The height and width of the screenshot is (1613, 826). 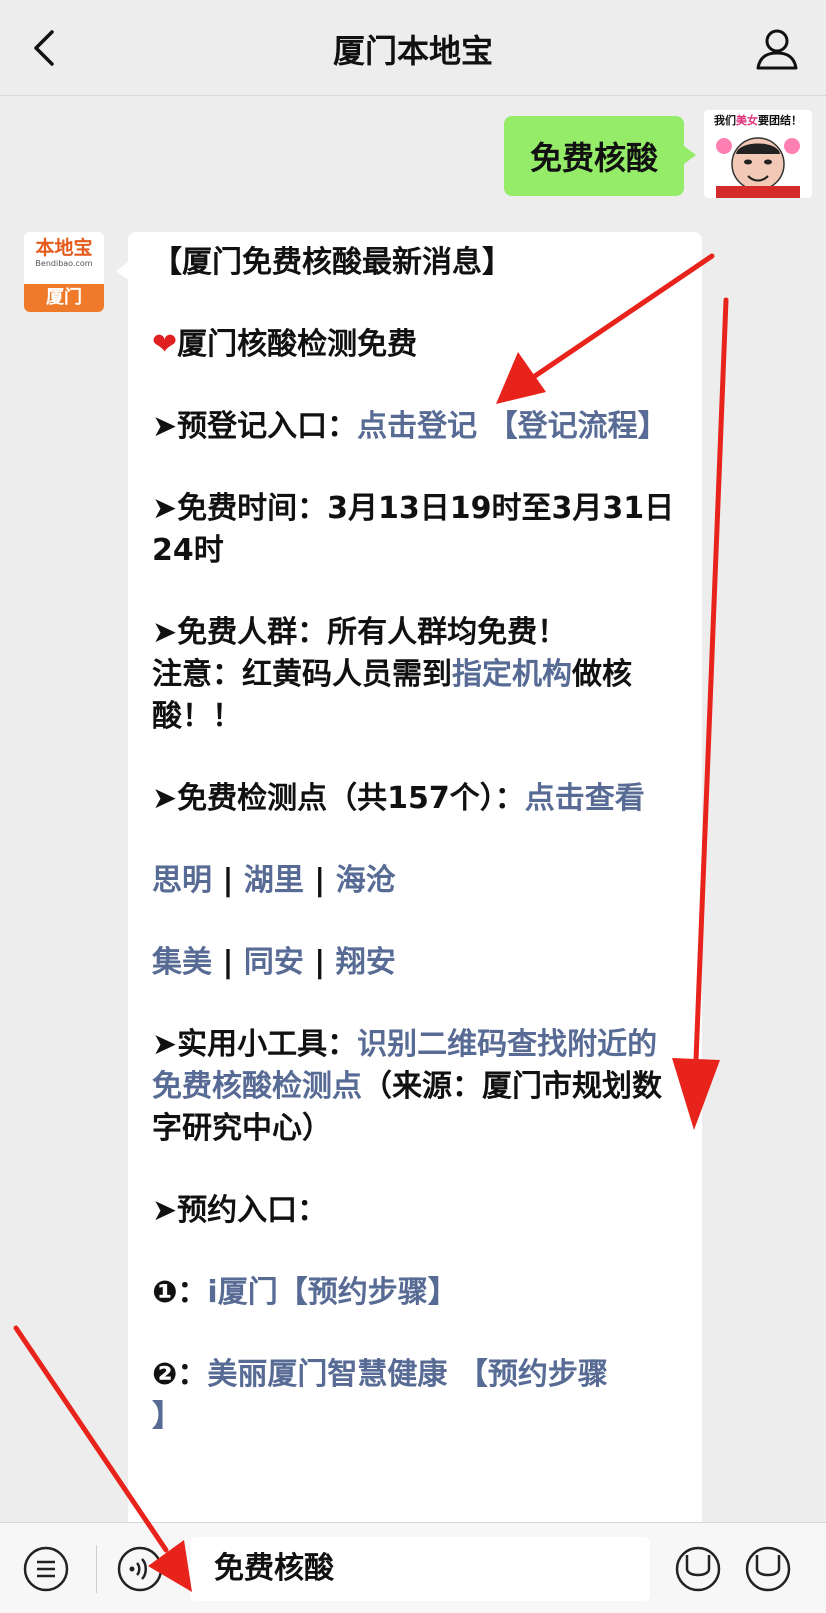 What do you see at coordinates (585, 798) in the screenshot?
I see `view-points-link: 点击查看` at bounding box center [585, 798].